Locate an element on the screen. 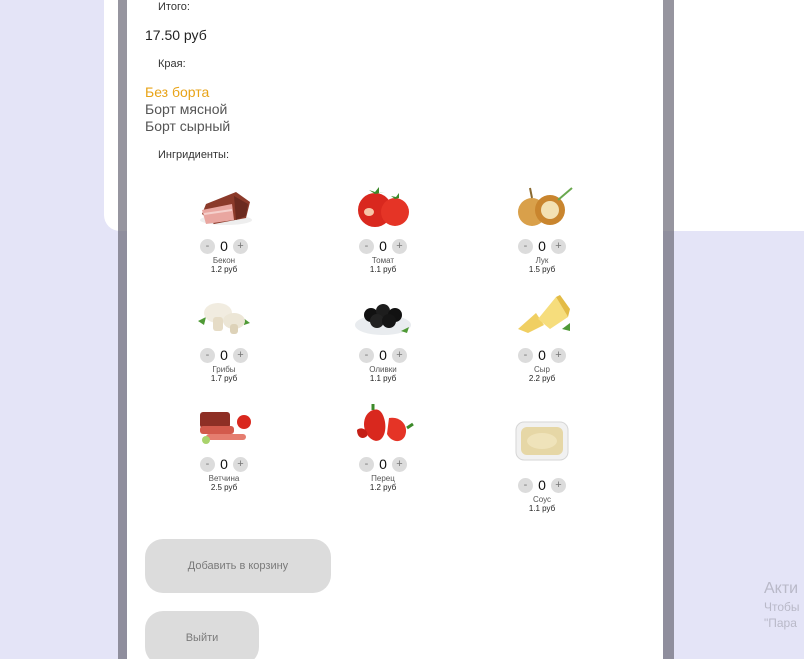  decrease-cheese-button: - is located at coordinates (525, 355).